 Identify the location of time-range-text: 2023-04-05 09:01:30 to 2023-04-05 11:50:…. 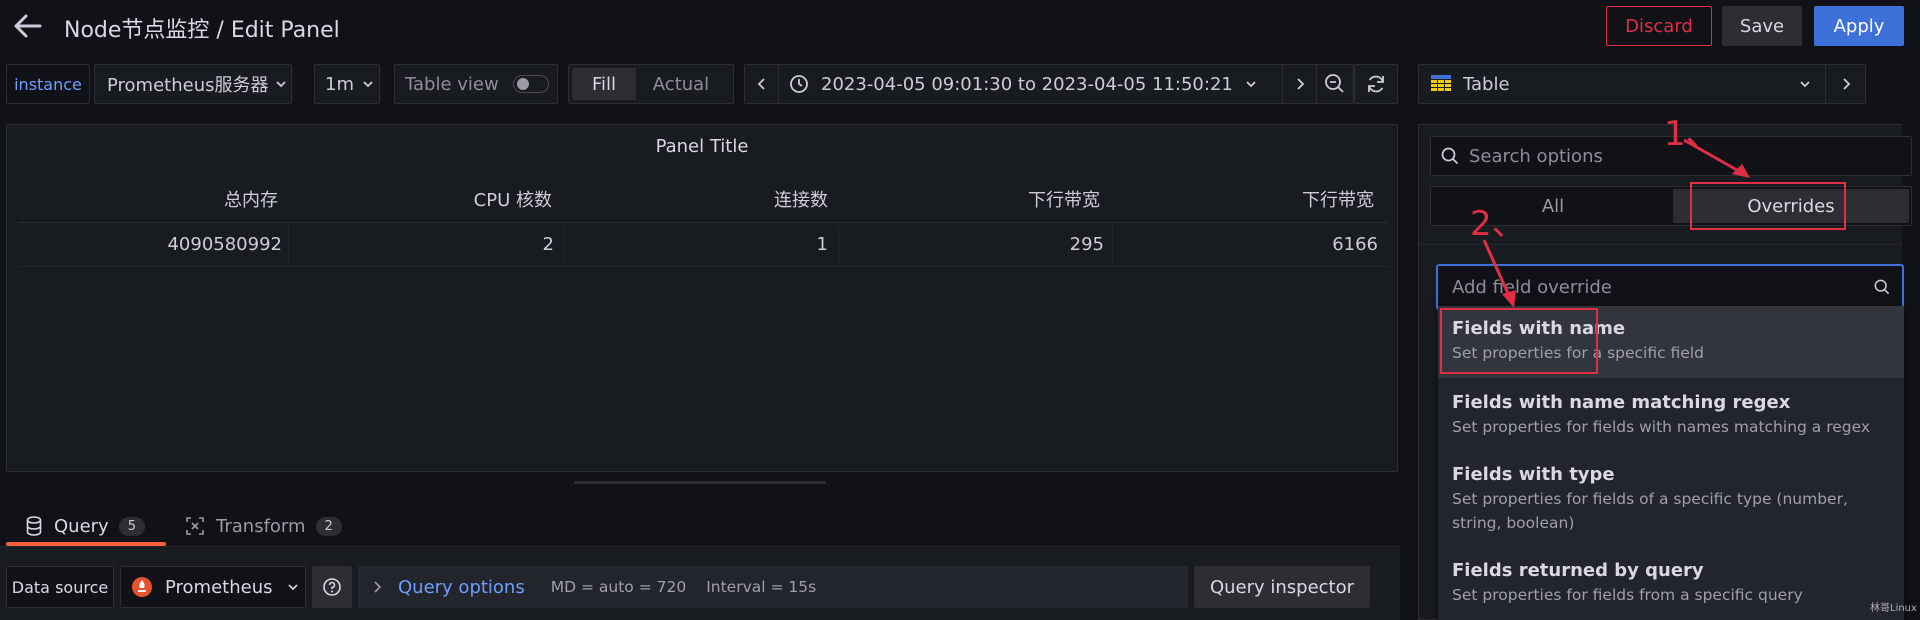
(1027, 84).